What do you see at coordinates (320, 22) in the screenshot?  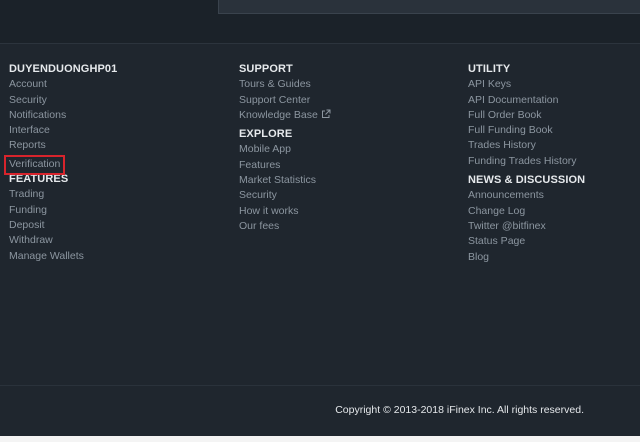 I see `top-bar` at bounding box center [320, 22].